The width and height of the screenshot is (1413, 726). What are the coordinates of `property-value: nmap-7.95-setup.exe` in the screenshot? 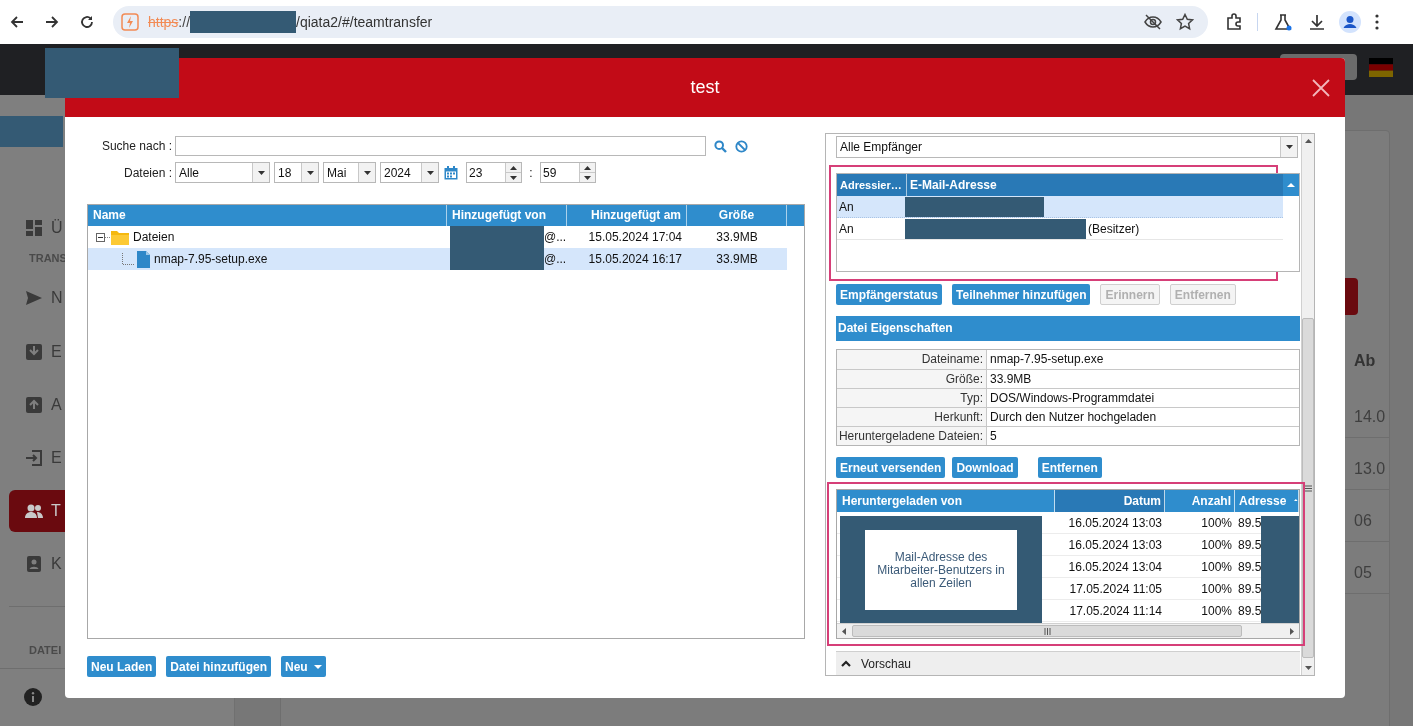 It's located at (1046, 359).